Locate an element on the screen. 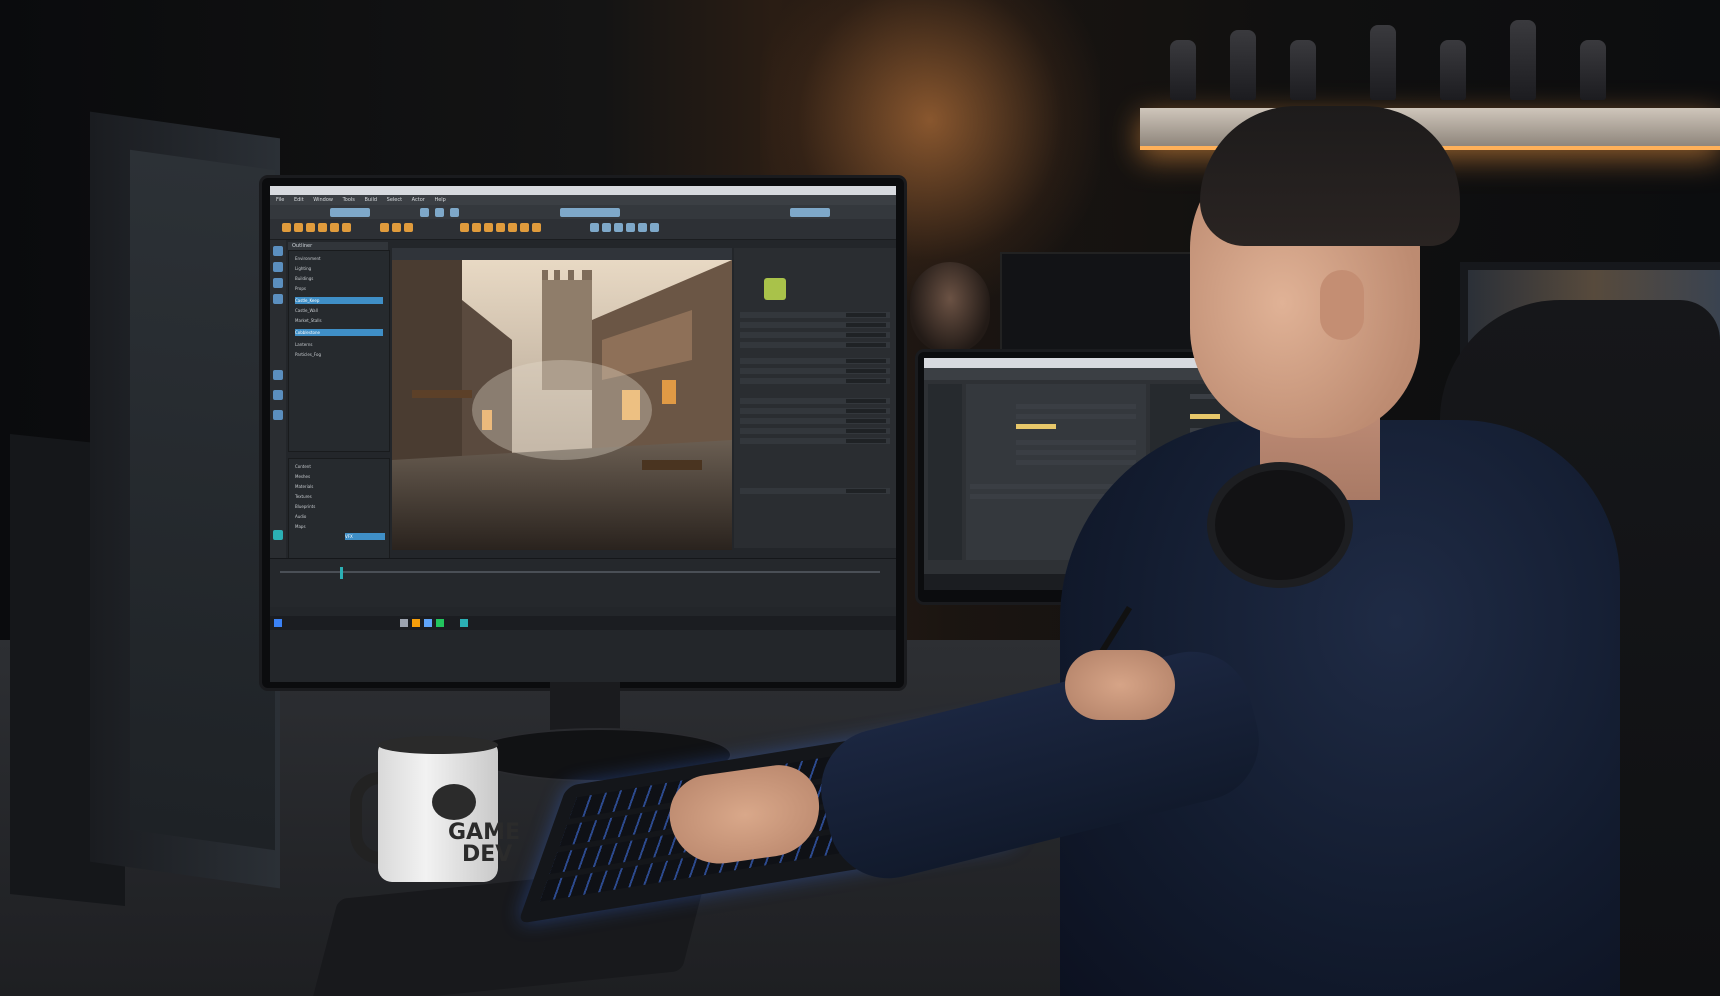 This screenshot has width=1720, height=996. window-title-bar is located at coordinates (583, 190).